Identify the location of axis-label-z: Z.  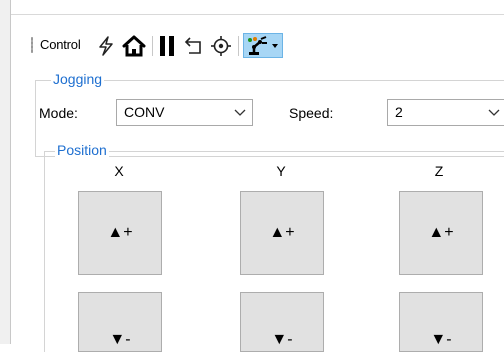
(439, 171).